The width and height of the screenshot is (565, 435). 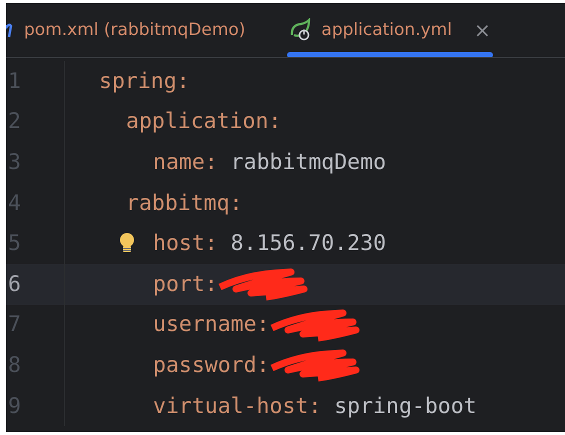 What do you see at coordinates (185, 162) in the screenshot?
I see `yaml-key: name:` at bounding box center [185, 162].